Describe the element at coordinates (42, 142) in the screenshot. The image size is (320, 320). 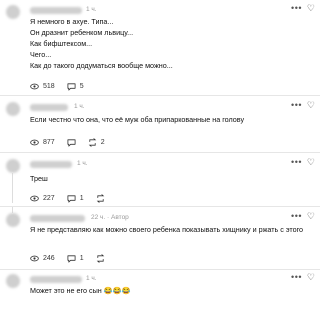
I see `views-stat: 877` at that location.